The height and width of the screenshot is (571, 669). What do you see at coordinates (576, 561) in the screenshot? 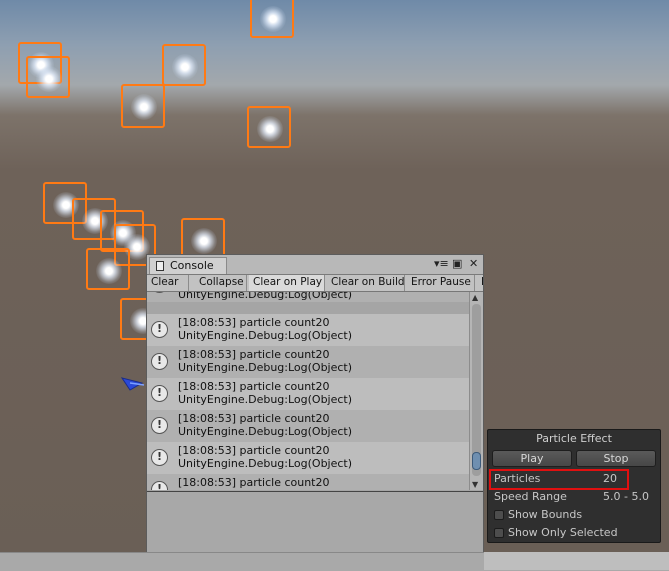
I see `status-bar-right` at bounding box center [576, 561].